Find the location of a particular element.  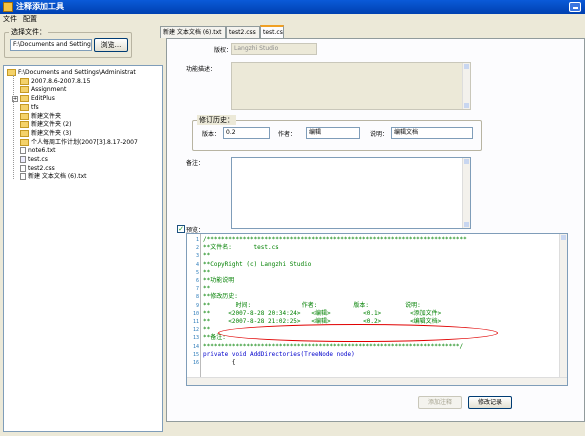

tree-item-label: 2007.8.6-2007.8.15 is located at coordinates (61, 81).